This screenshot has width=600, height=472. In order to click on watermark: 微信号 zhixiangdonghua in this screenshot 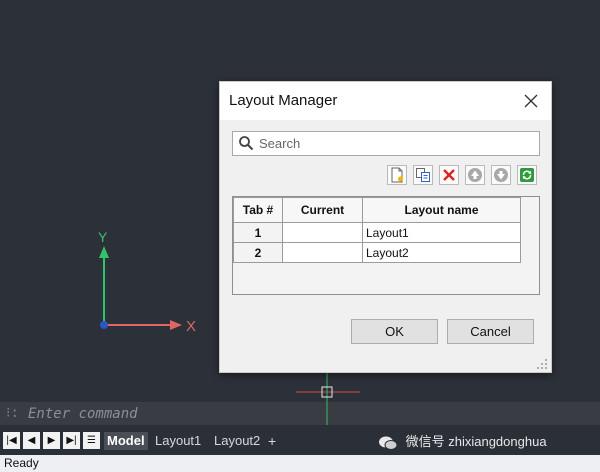, I will do `click(462, 442)`.